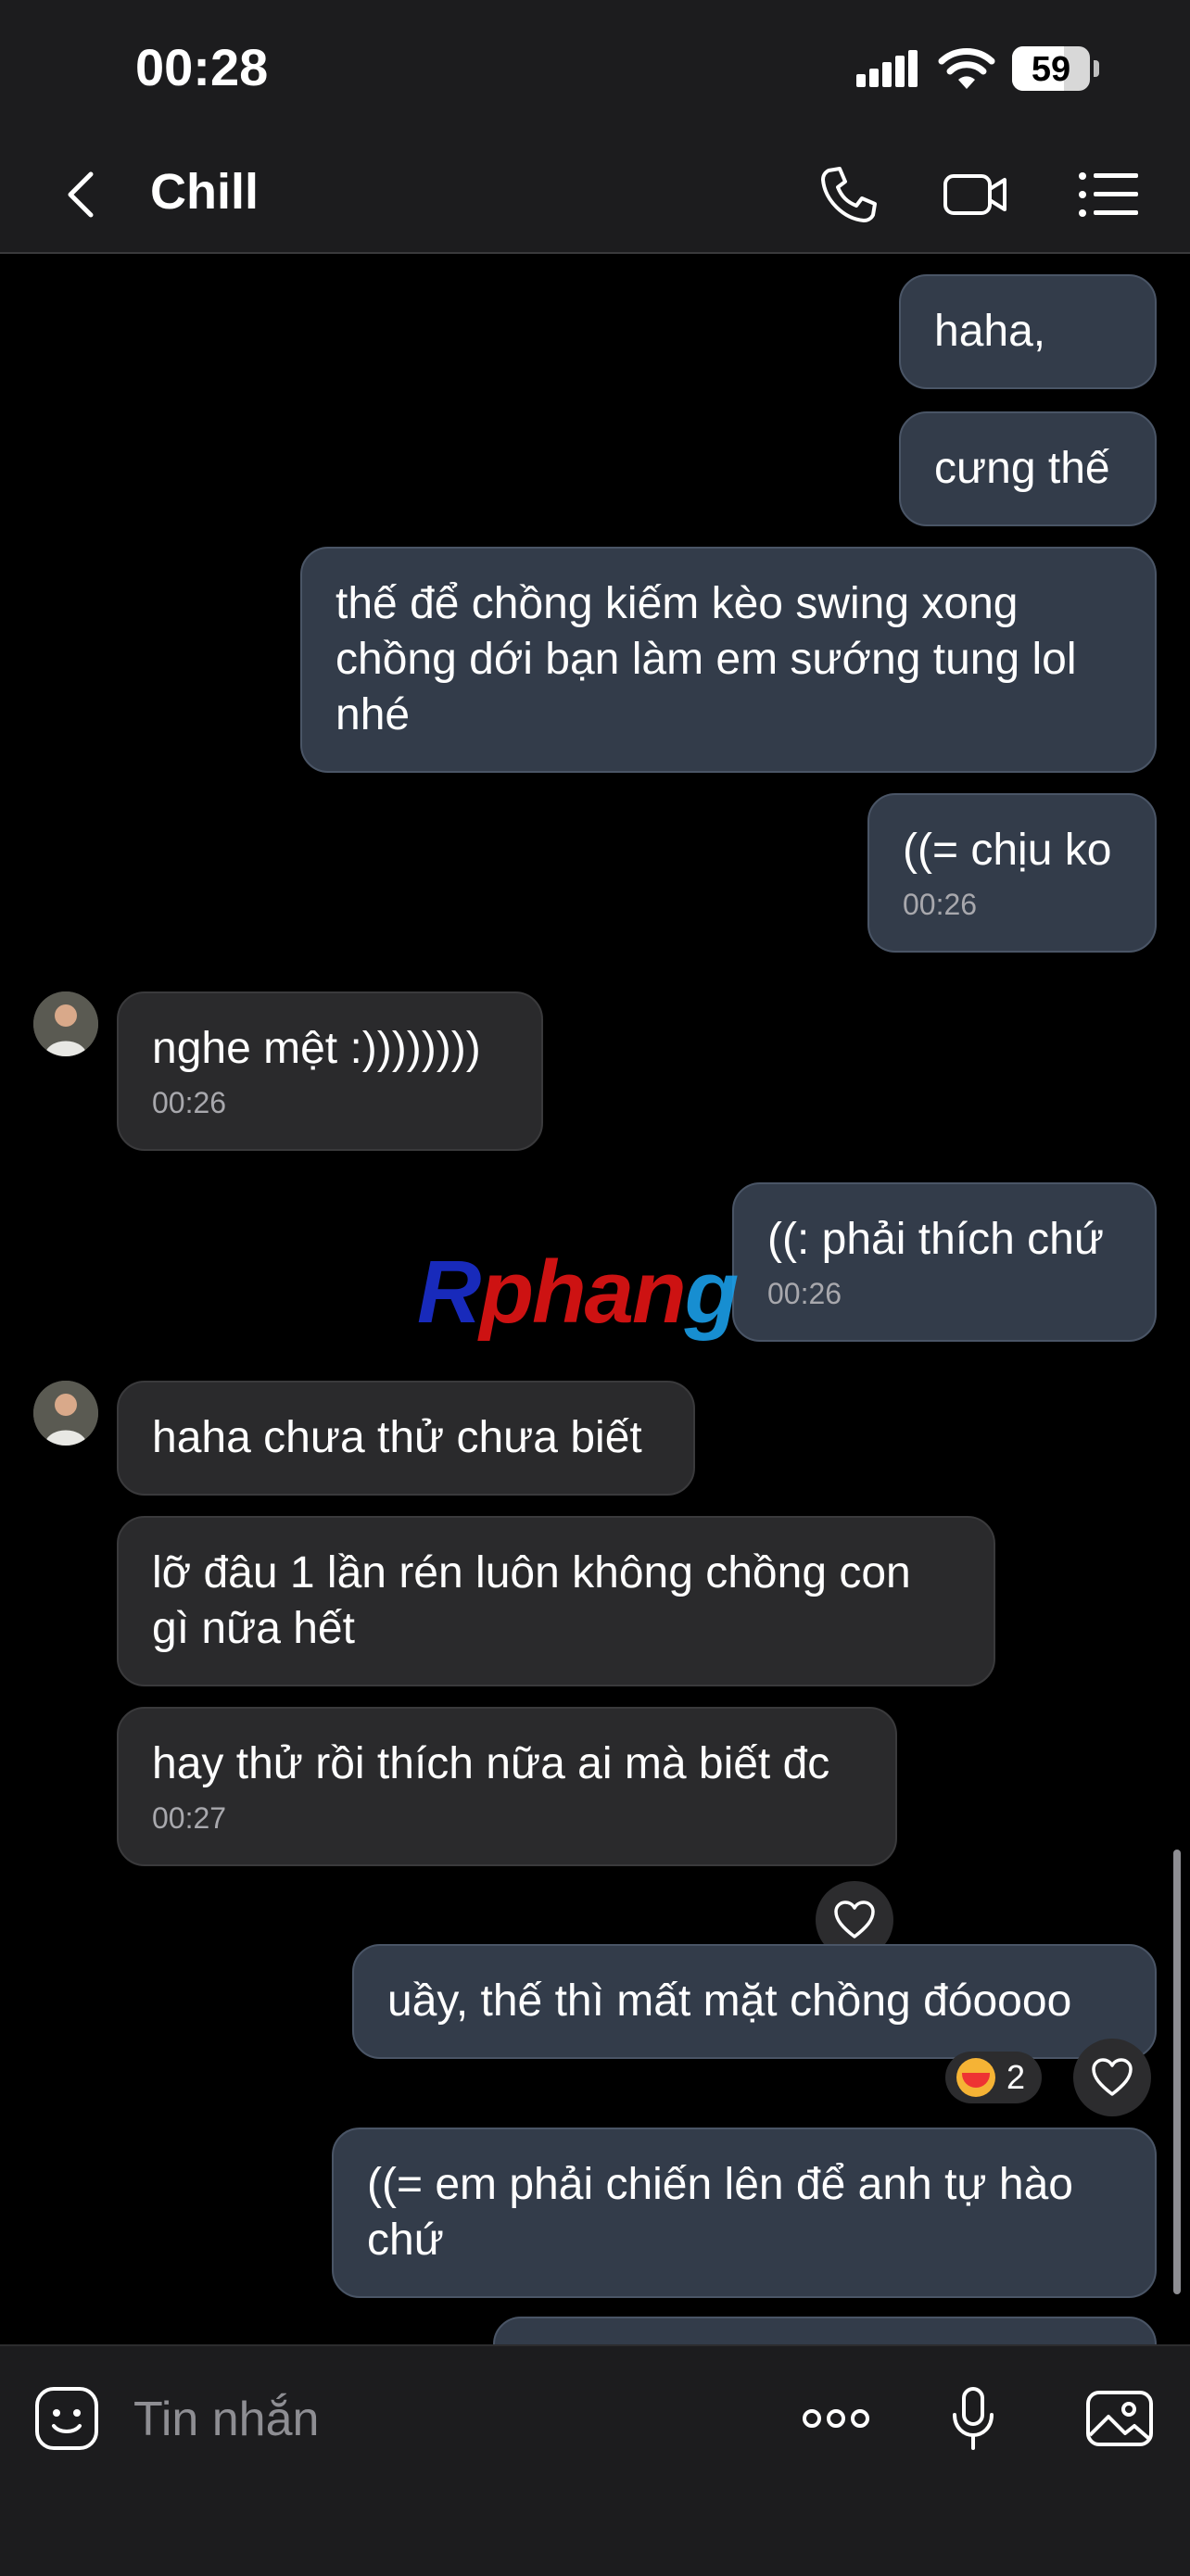  What do you see at coordinates (990, 331) in the screenshot?
I see `message-text: haha,` at bounding box center [990, 331].